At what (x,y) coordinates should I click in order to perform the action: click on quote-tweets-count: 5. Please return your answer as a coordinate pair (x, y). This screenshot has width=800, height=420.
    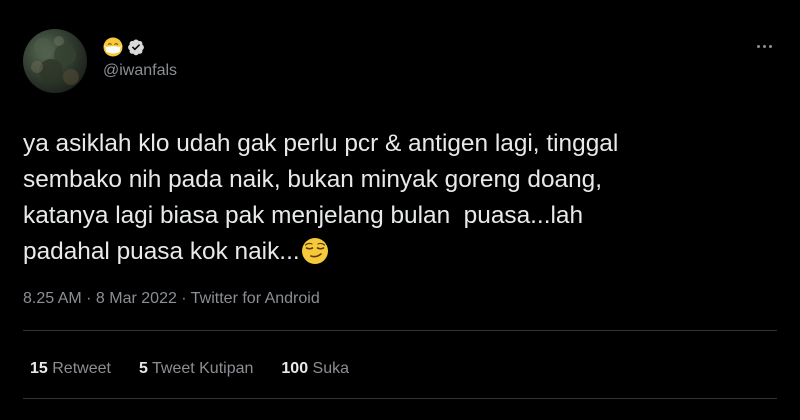
    Looking at the image, I should click on (143, 368).